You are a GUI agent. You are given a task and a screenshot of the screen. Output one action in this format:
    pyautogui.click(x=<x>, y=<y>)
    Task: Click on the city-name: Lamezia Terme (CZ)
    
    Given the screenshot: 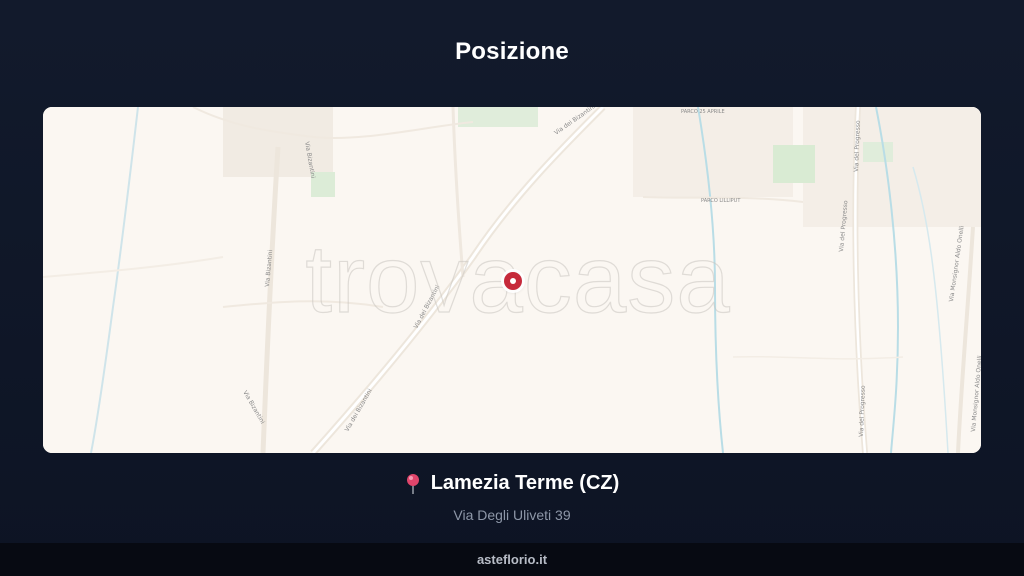 What is the action you would take?
    pyautogui.click(x=525, y=483)
    